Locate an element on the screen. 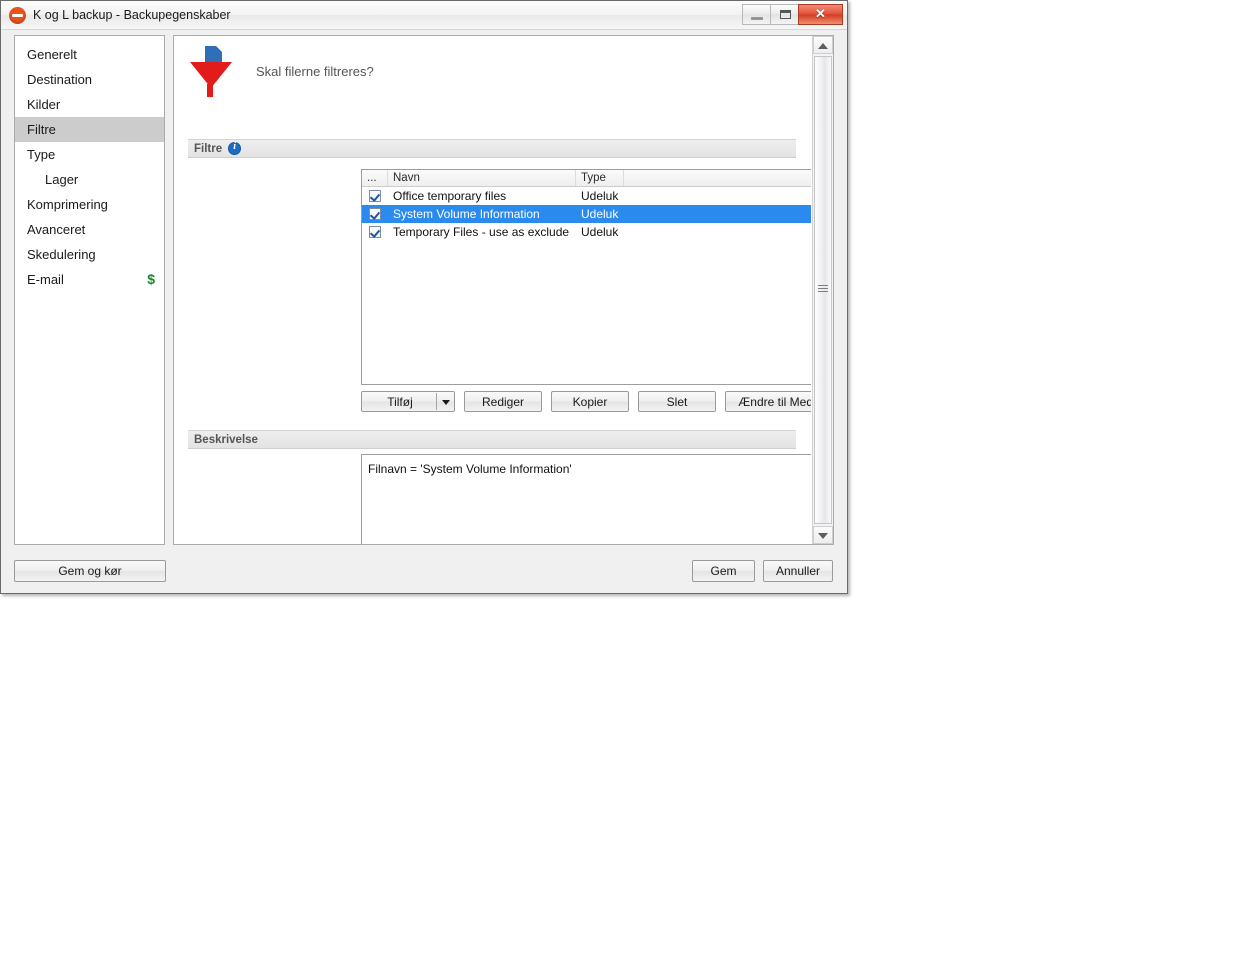  close-button: ✕ is located at coordinates (820, 14).